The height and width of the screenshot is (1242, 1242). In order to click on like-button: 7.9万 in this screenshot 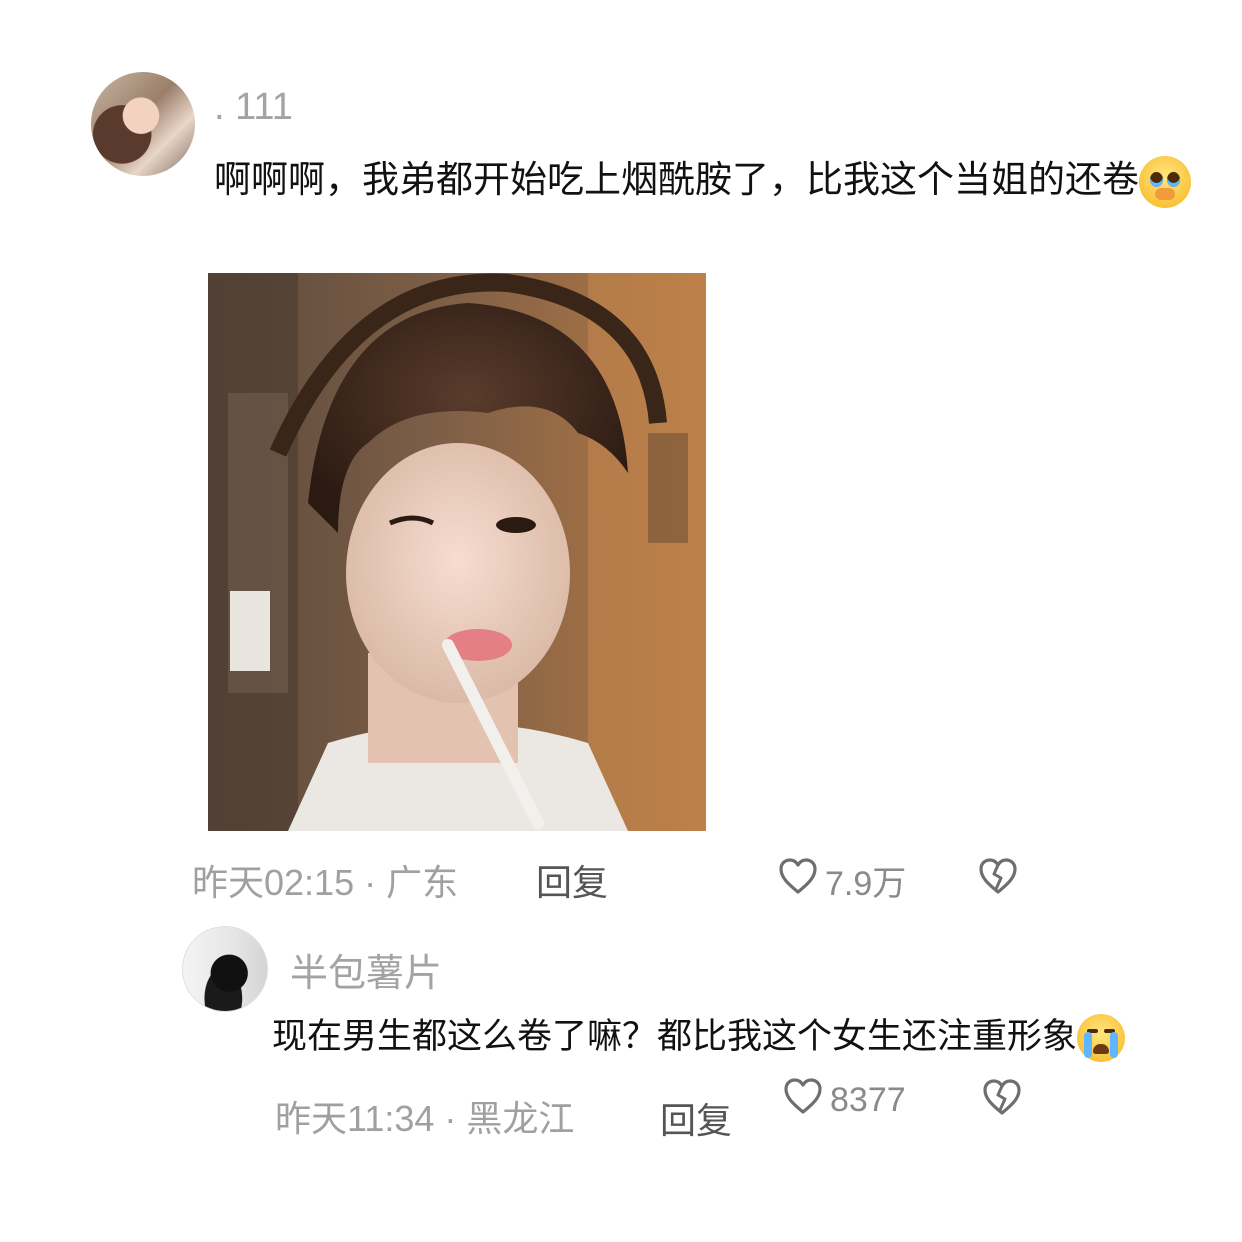, I will do `click(841, 880)`.